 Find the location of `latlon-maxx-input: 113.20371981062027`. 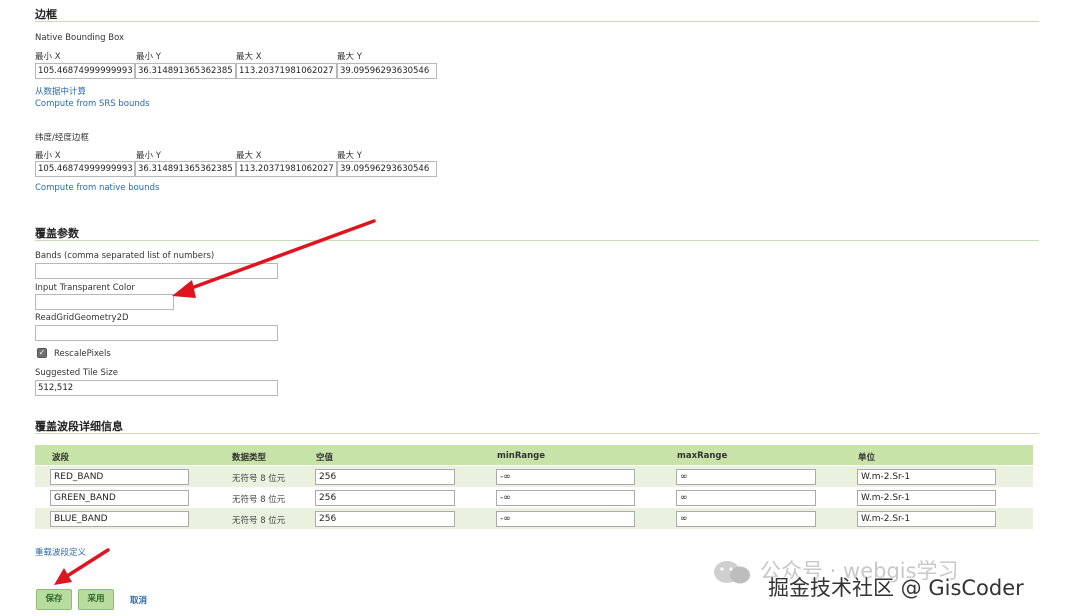

latlon-maxx-input: 113.20371981062027 is located at coordinates (286, 169).